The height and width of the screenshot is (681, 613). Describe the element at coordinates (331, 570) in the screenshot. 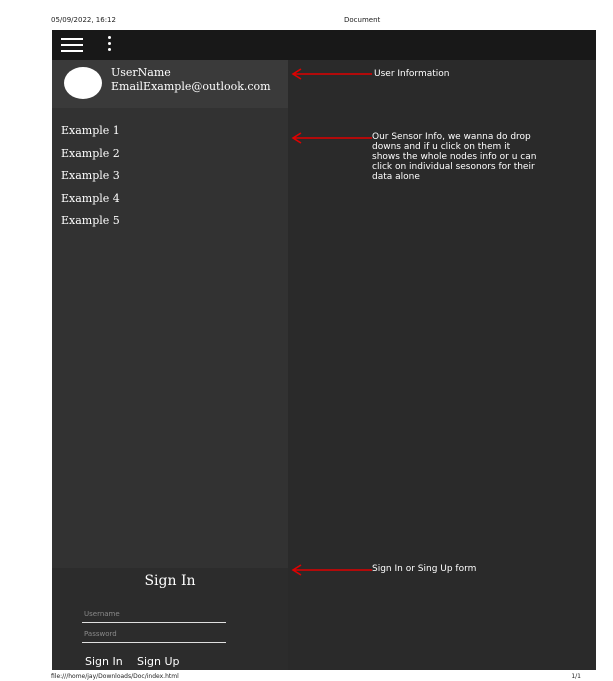

I see `form-info-arrow-icon` at that location.